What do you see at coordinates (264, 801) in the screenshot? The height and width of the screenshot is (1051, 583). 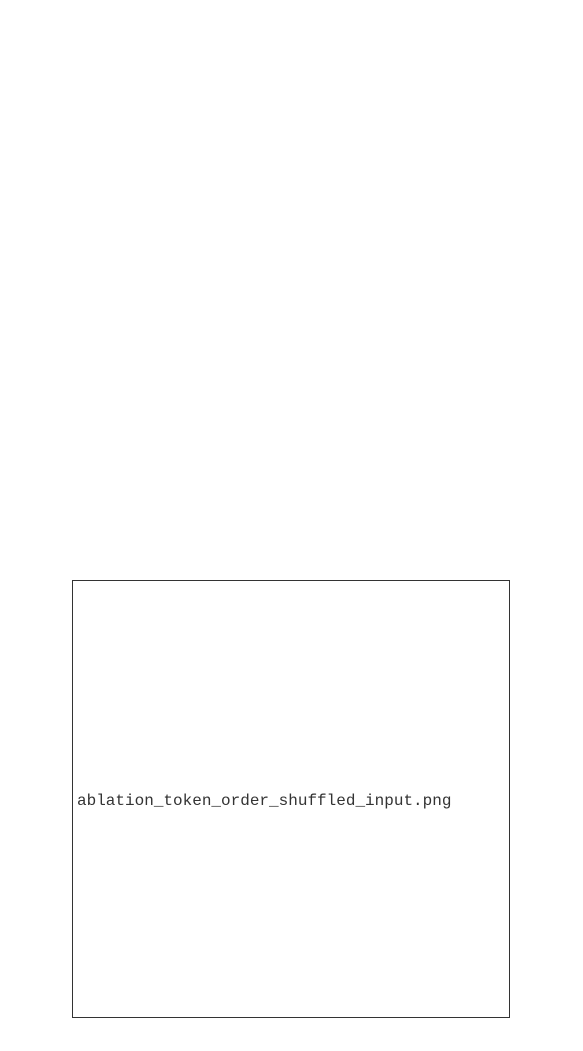 I see `image-filename-label: ablation_token_order_shuffled_input.png` at bounding box center [264, 801].